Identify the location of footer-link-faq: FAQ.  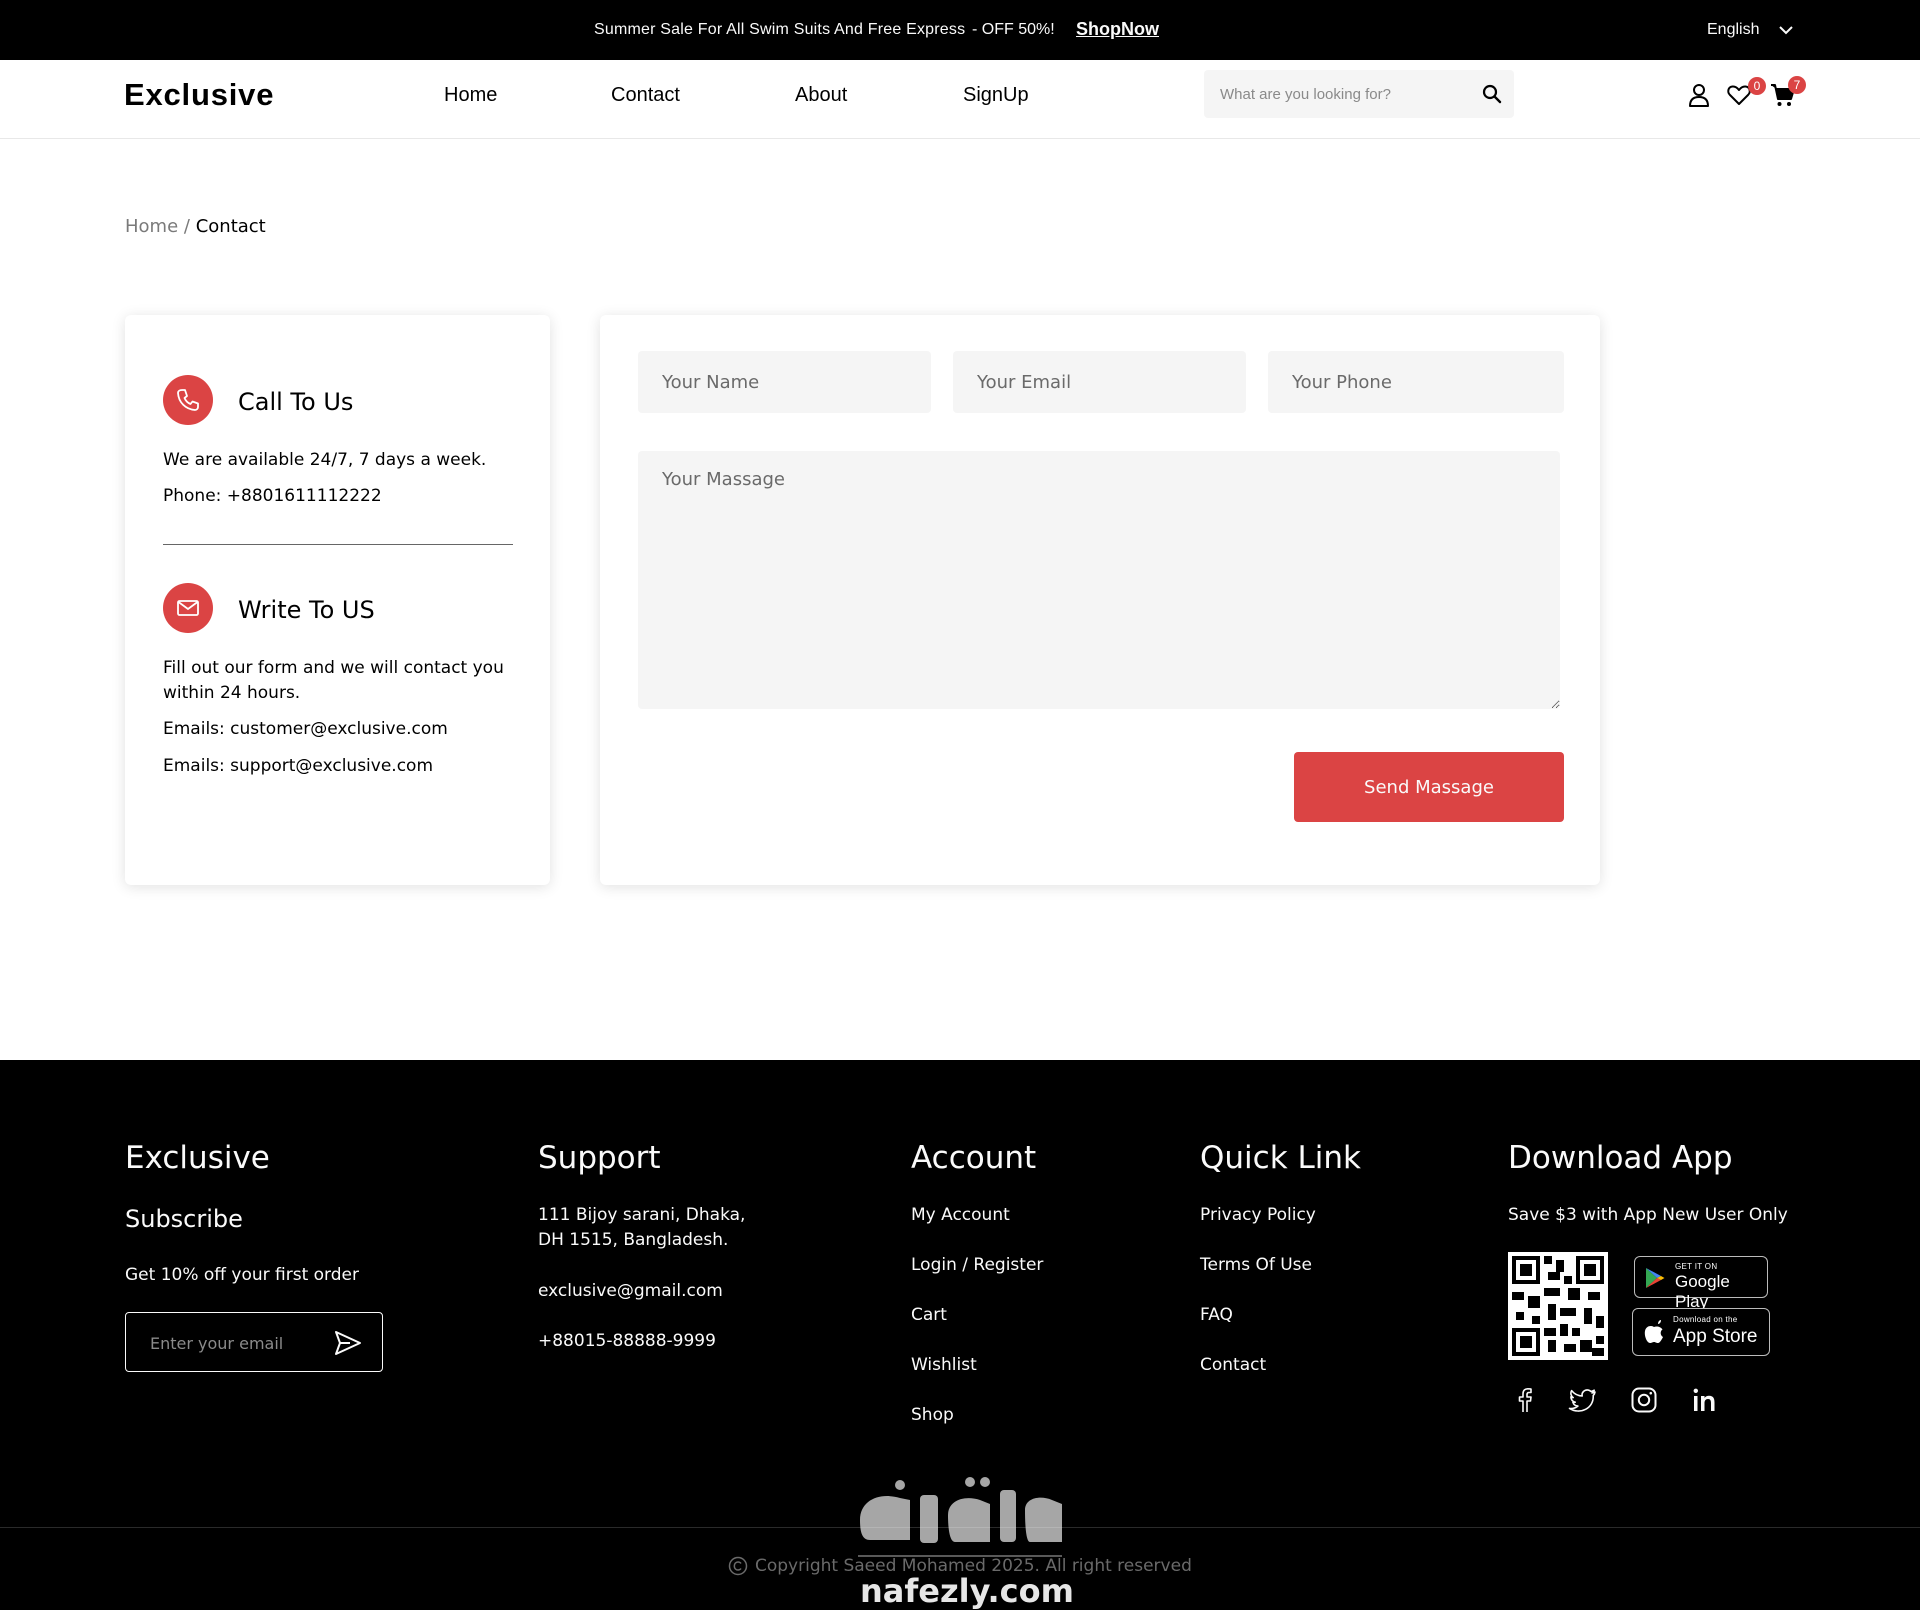
(1216, 1315).